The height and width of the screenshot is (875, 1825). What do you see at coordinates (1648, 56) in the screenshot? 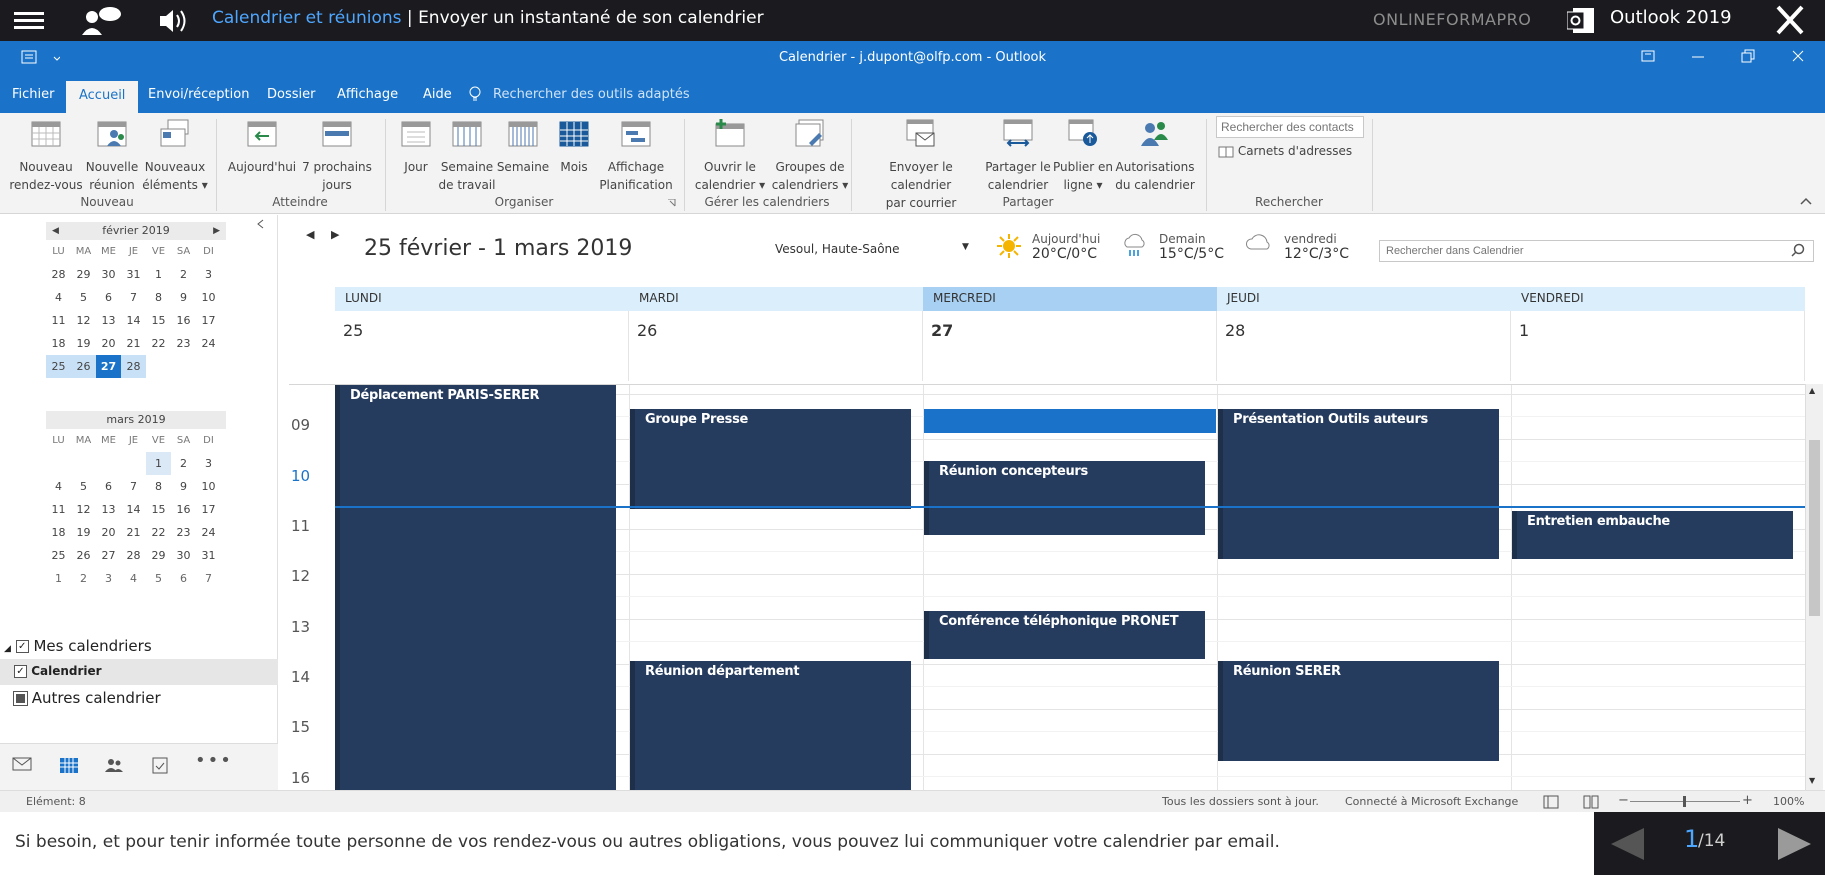
I see `ribbon-display-icon` at bounding box center [1648, 56].